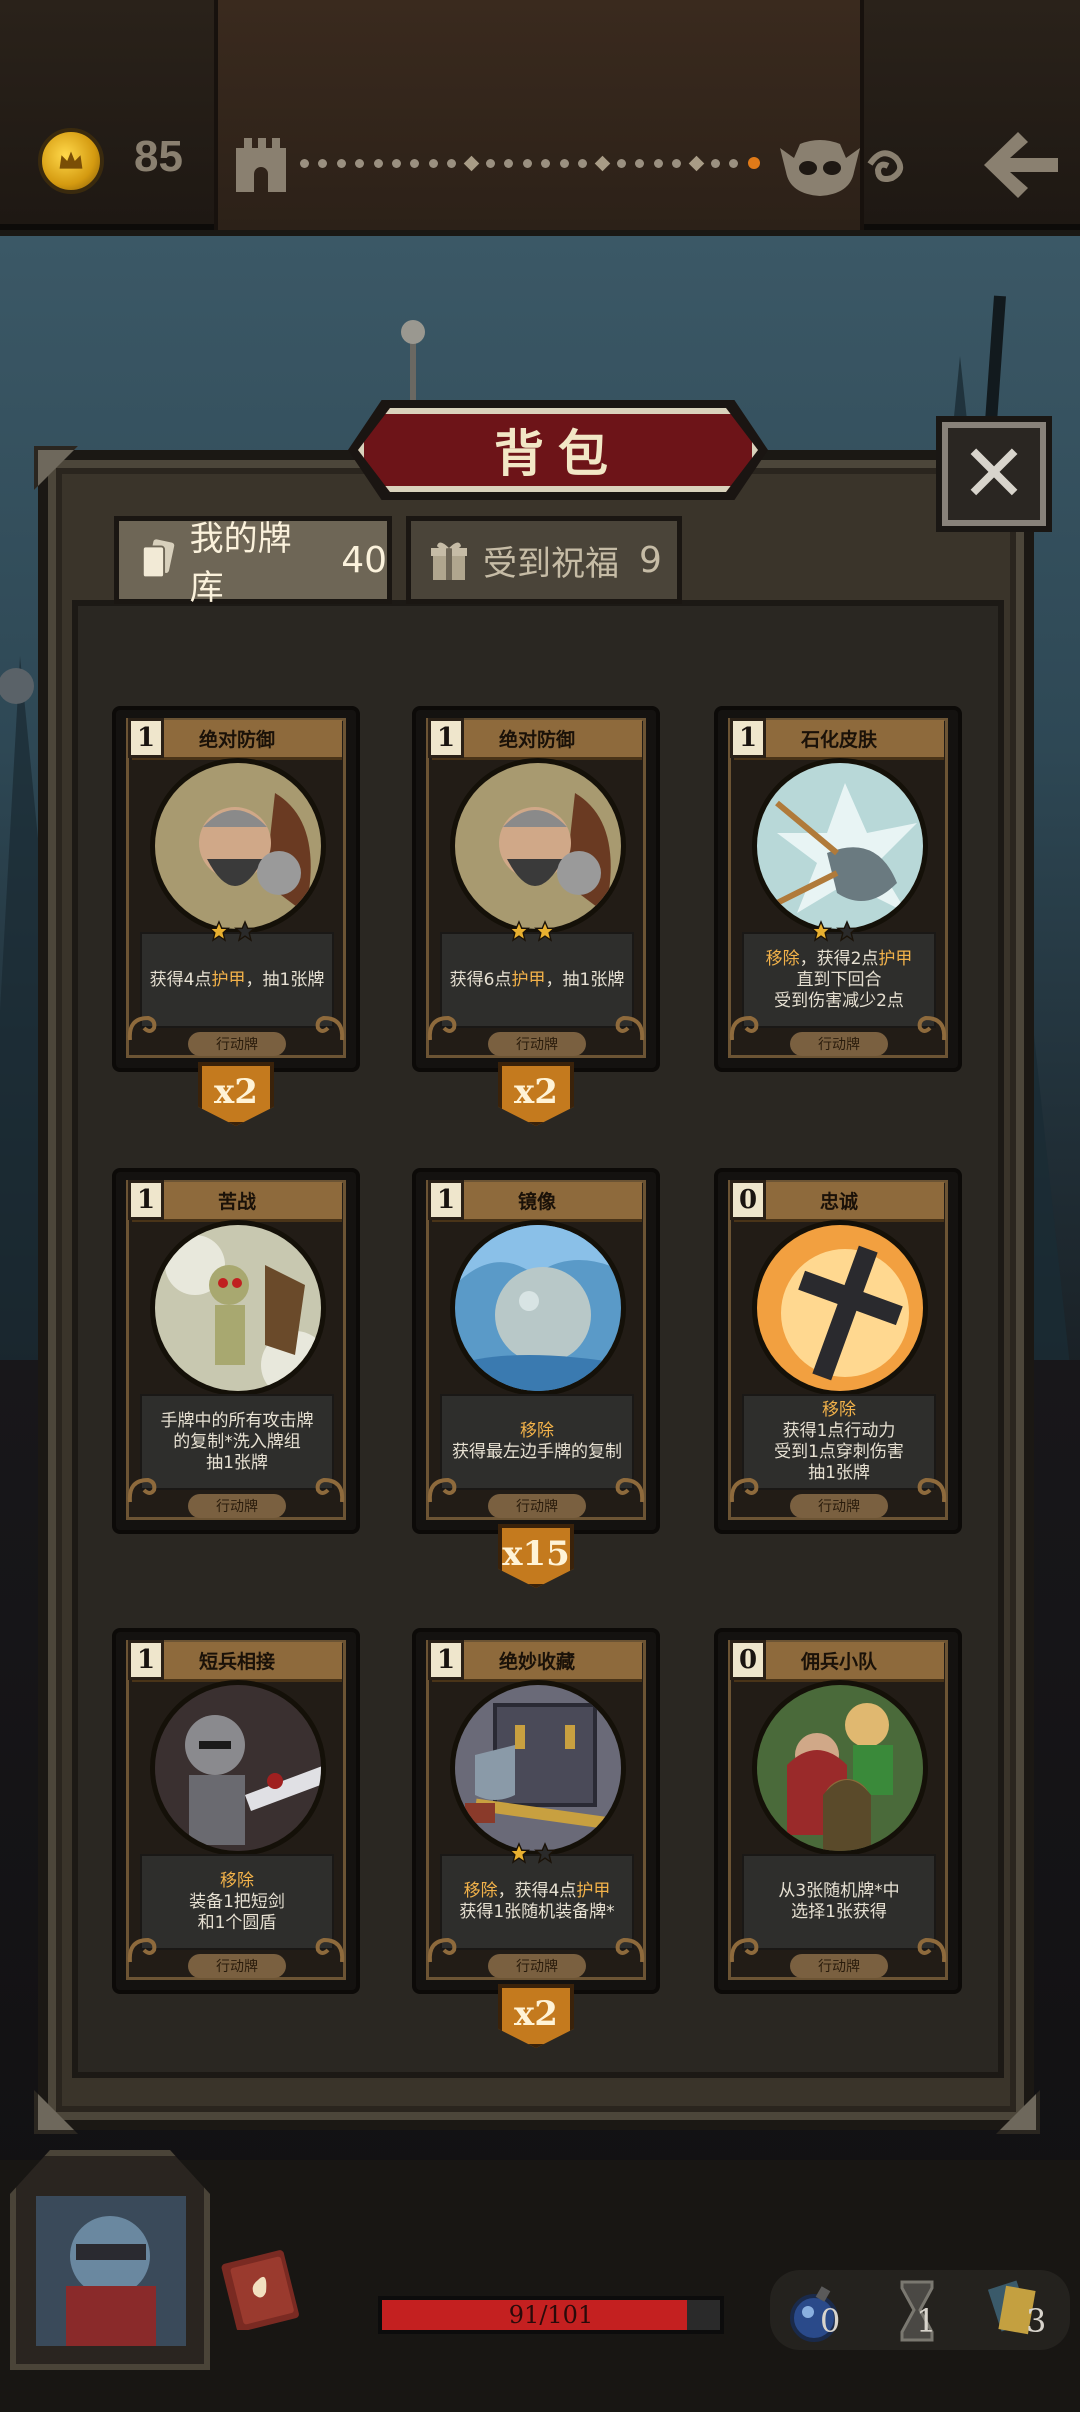  What do you see at coordinates (237, 1923) in the screenshot?
I see `description-line: 和1个圆盾` at bounding box center [237, 1923].